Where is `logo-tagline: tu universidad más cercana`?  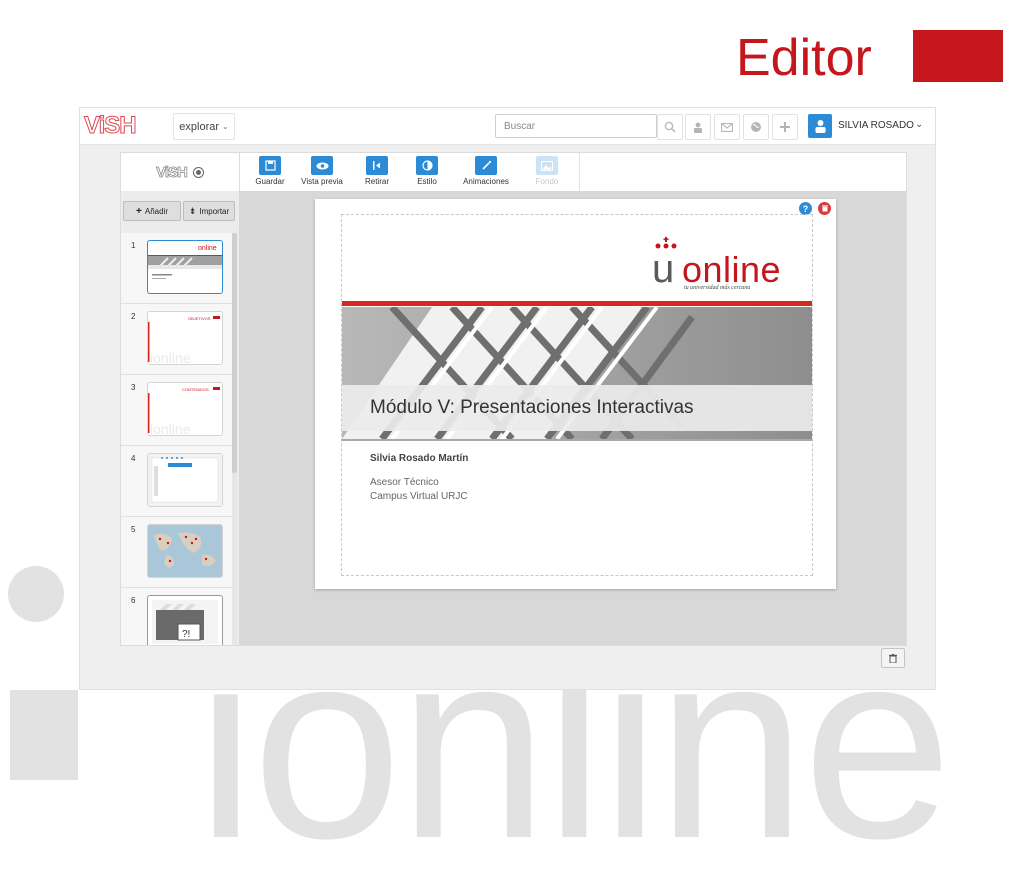 logo-tagline: tu universidad más cercana is located at coordinates (717, 288).